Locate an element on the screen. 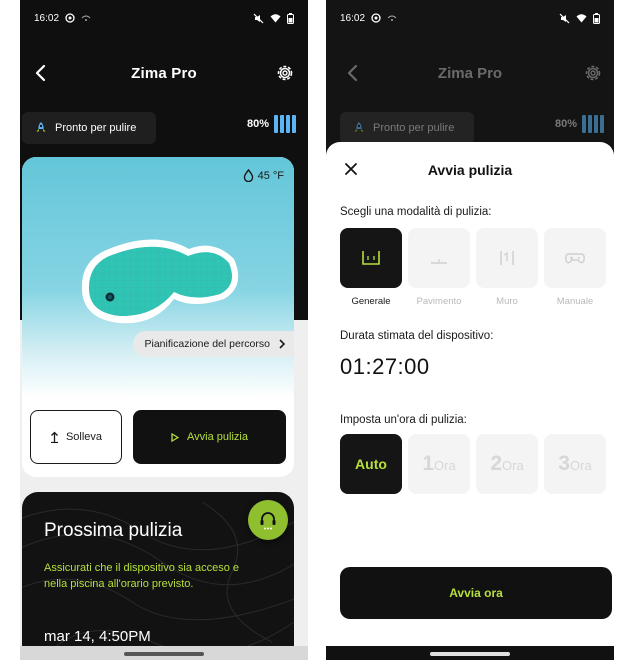  time-option-1h: 1 Ora is located at coordinates (439, 464).